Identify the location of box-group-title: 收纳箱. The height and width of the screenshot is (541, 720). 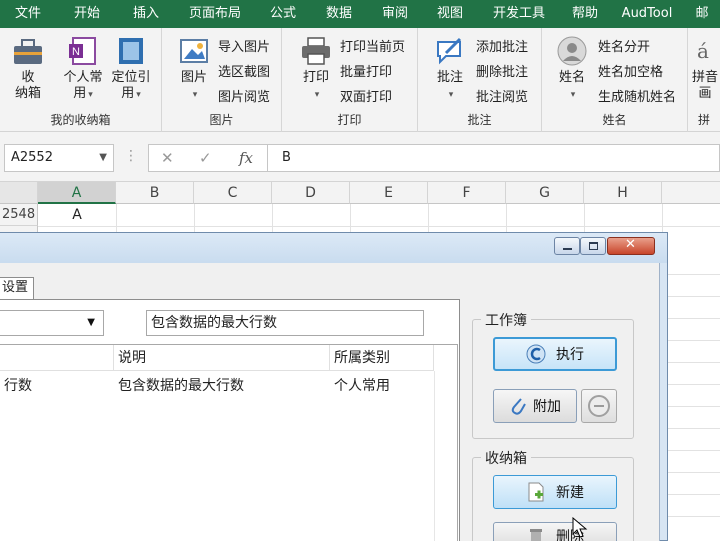
(506, 458).